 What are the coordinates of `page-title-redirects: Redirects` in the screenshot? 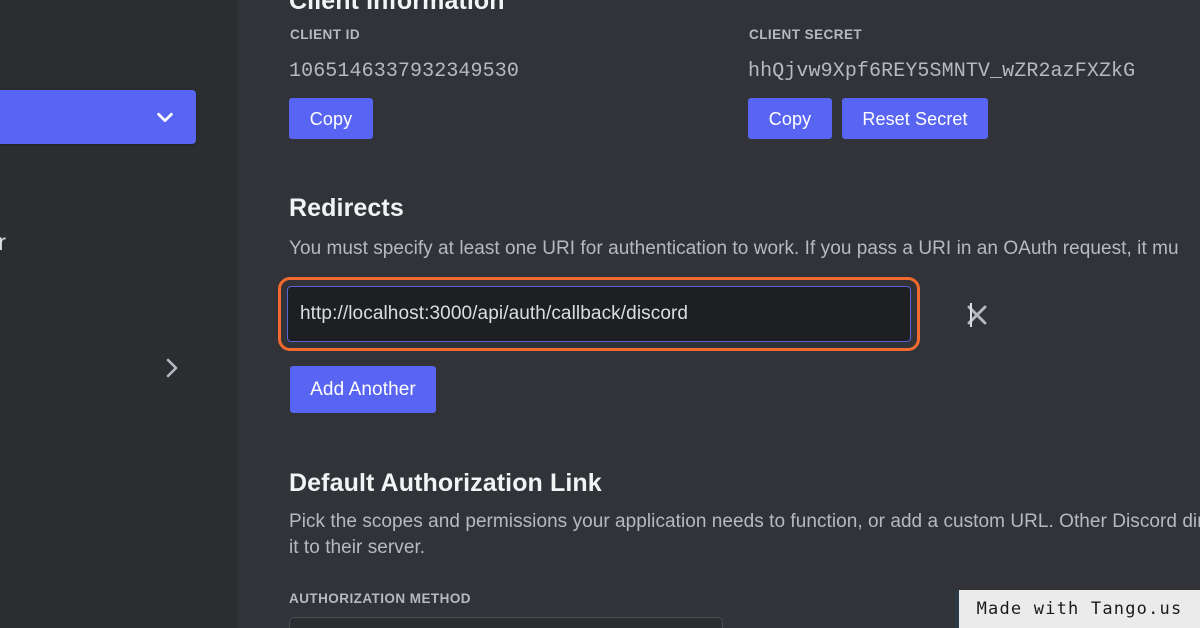 It's located at (346, 208).